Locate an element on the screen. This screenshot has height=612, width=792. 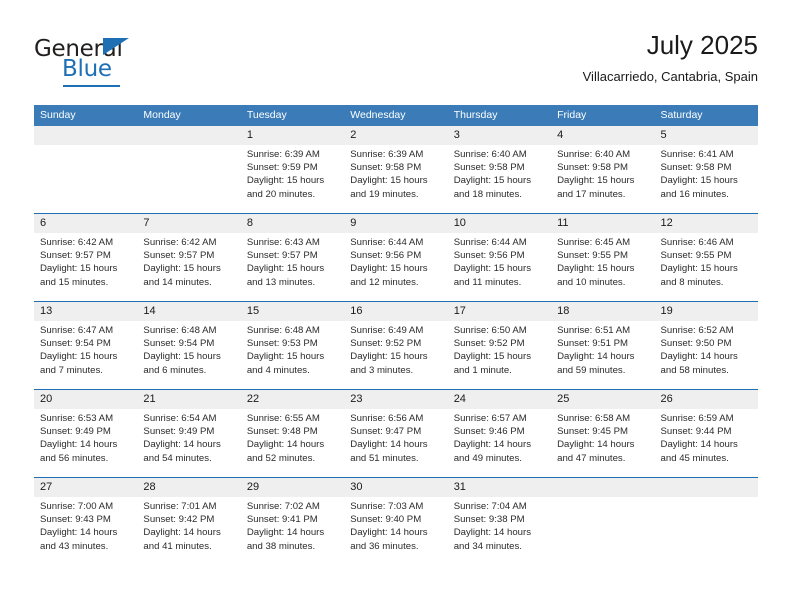
day-cell-empty is located at coordinates (85, 179).